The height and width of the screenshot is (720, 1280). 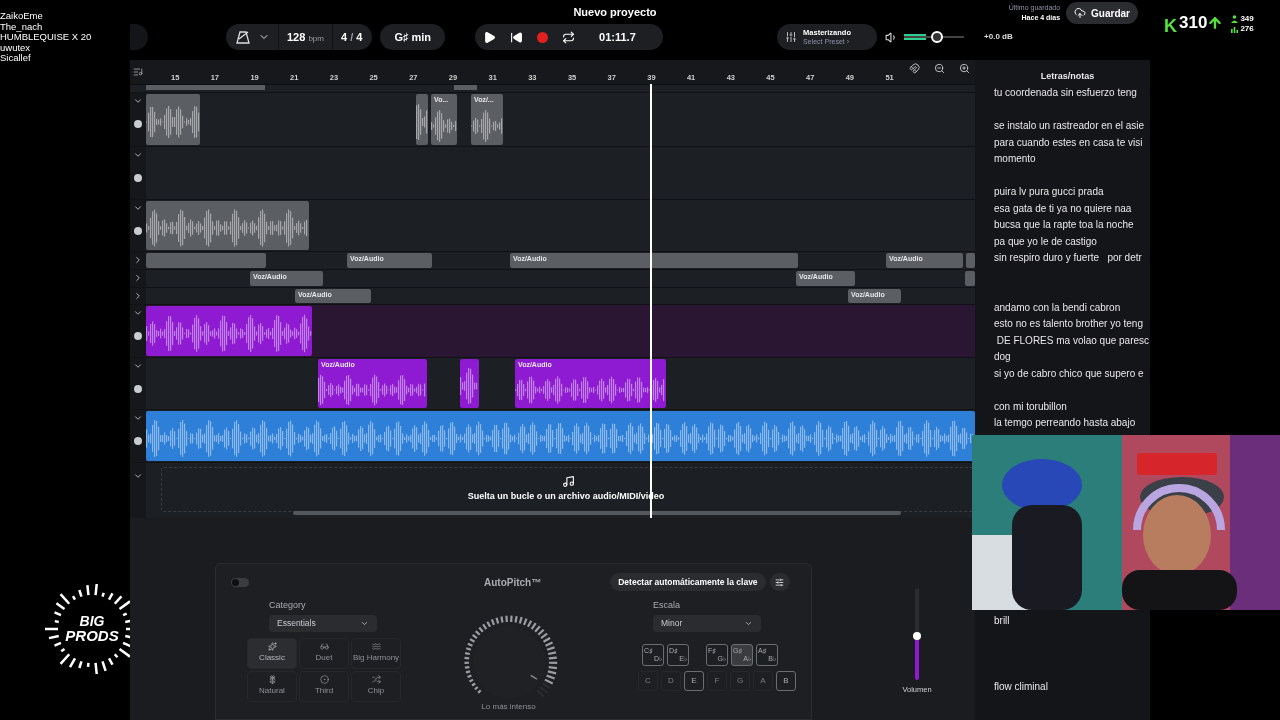 What do you see at coordinates (1065, 423) in the screenshot?
I see `lyric-line: la temgo perreando hasta abajo` at bounding box center [1065, 423].